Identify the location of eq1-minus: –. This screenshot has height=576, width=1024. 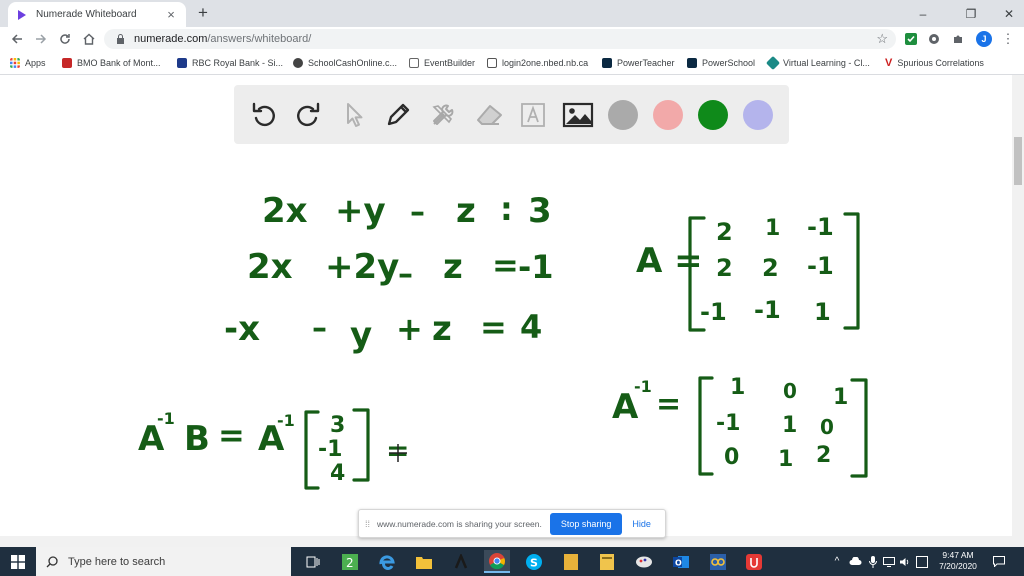
(417, 212).